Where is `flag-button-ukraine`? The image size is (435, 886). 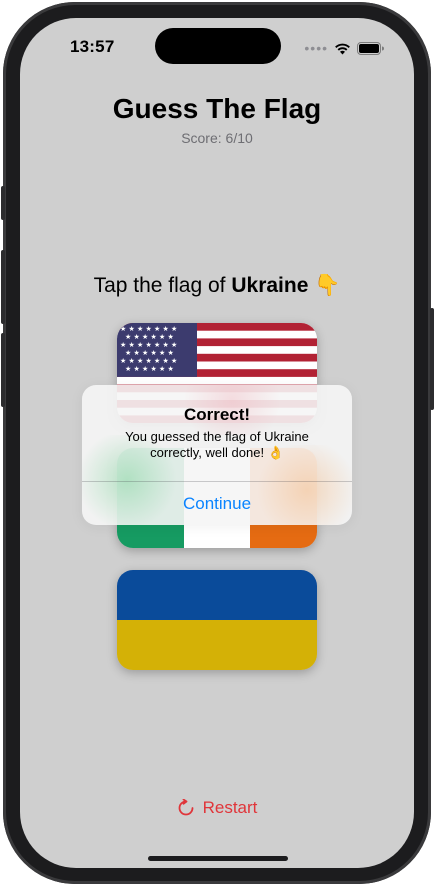 flag-button-ukraine is located at coordinates (217, 620).